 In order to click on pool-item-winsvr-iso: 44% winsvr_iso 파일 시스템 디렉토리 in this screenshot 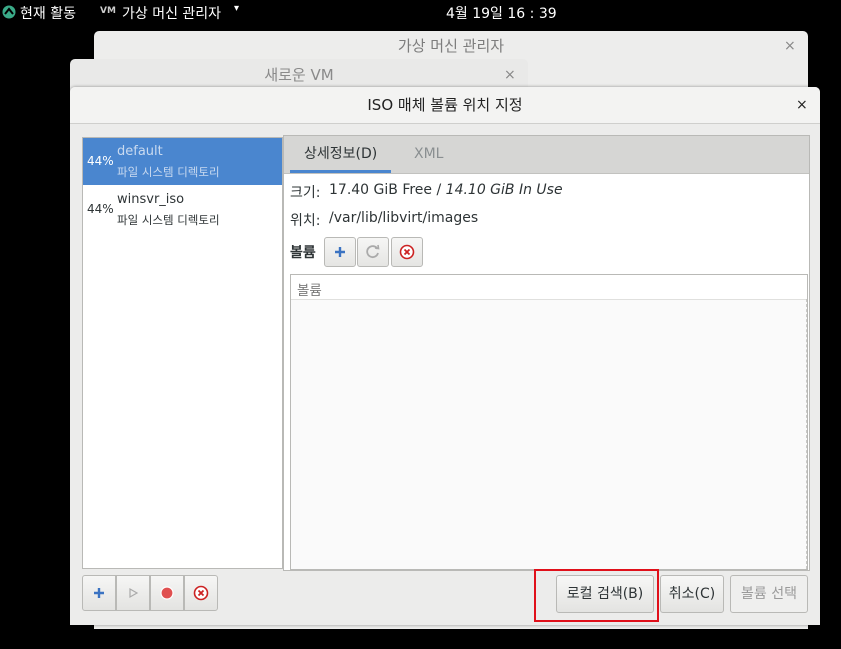, I will do `click(182, 209)`.